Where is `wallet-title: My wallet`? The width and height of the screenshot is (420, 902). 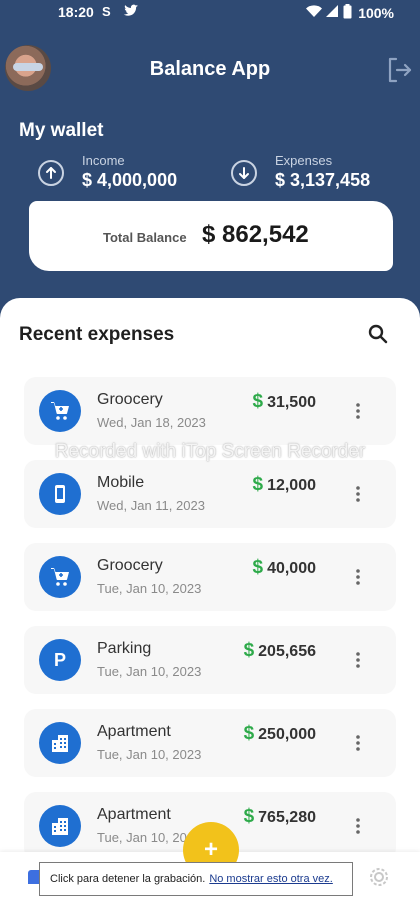 wallet-title: My wallet is located at coordinates (61, 130).